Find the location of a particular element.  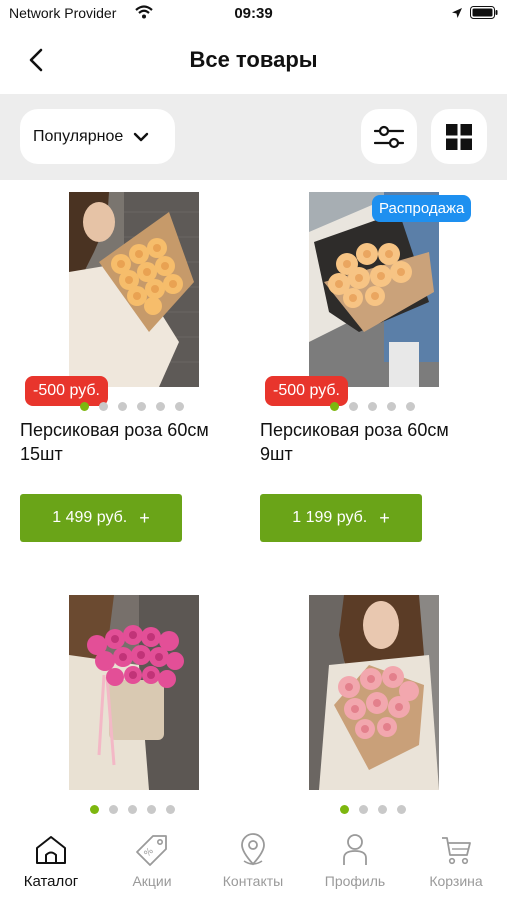

tab-catalog: Каталог is located at coordinates (51, 860).